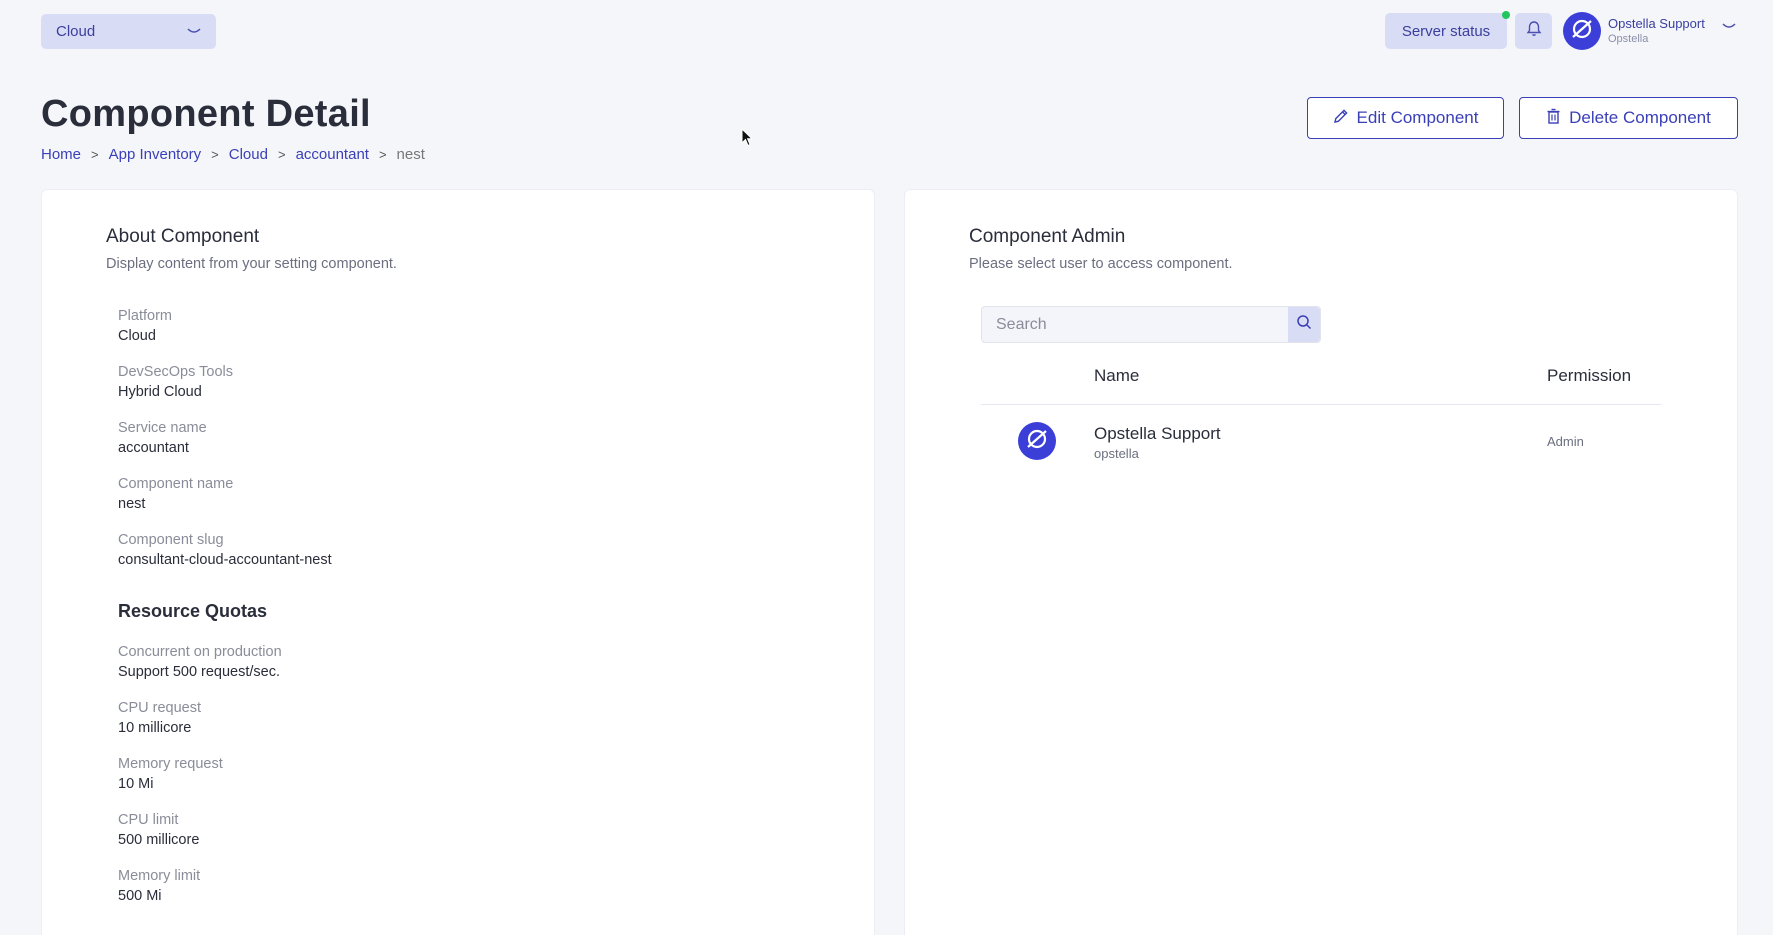 This screenshot has height=935, width=1773. What do you see at coordinates (1117, 375) in the screenshot?
I see `column-header-name: Name` at bounding box center [1117, 375].